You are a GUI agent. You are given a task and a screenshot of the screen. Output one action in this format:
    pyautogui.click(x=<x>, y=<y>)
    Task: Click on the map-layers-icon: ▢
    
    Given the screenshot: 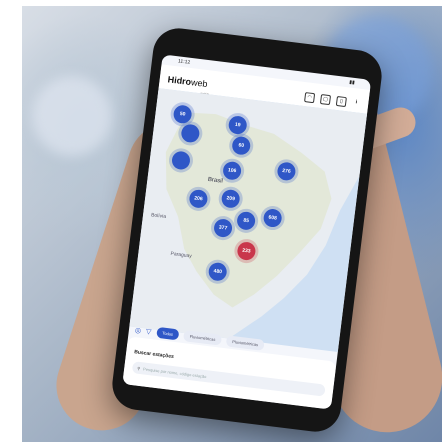 What is the action you would take?
    pyautogui.click(x=325, y=100)
    